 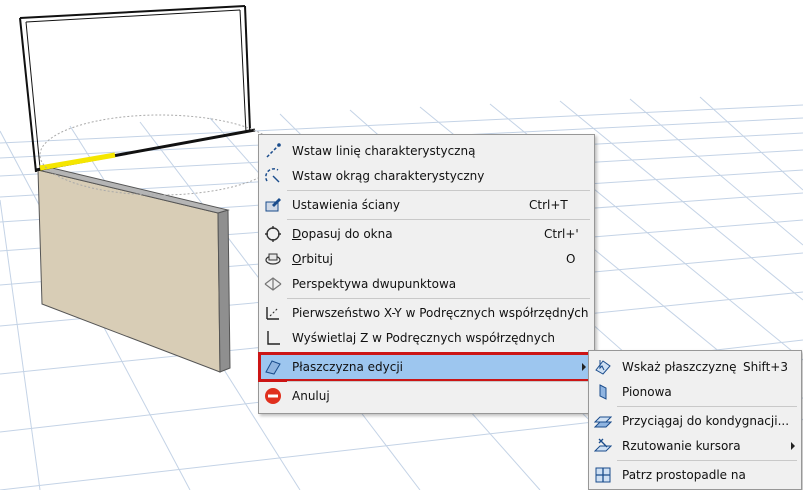 What do you see at coordinates (695, 392) in the screenshot?
I see `submenu-item-vertical: Pionowa` at bounding box center [695, 392].